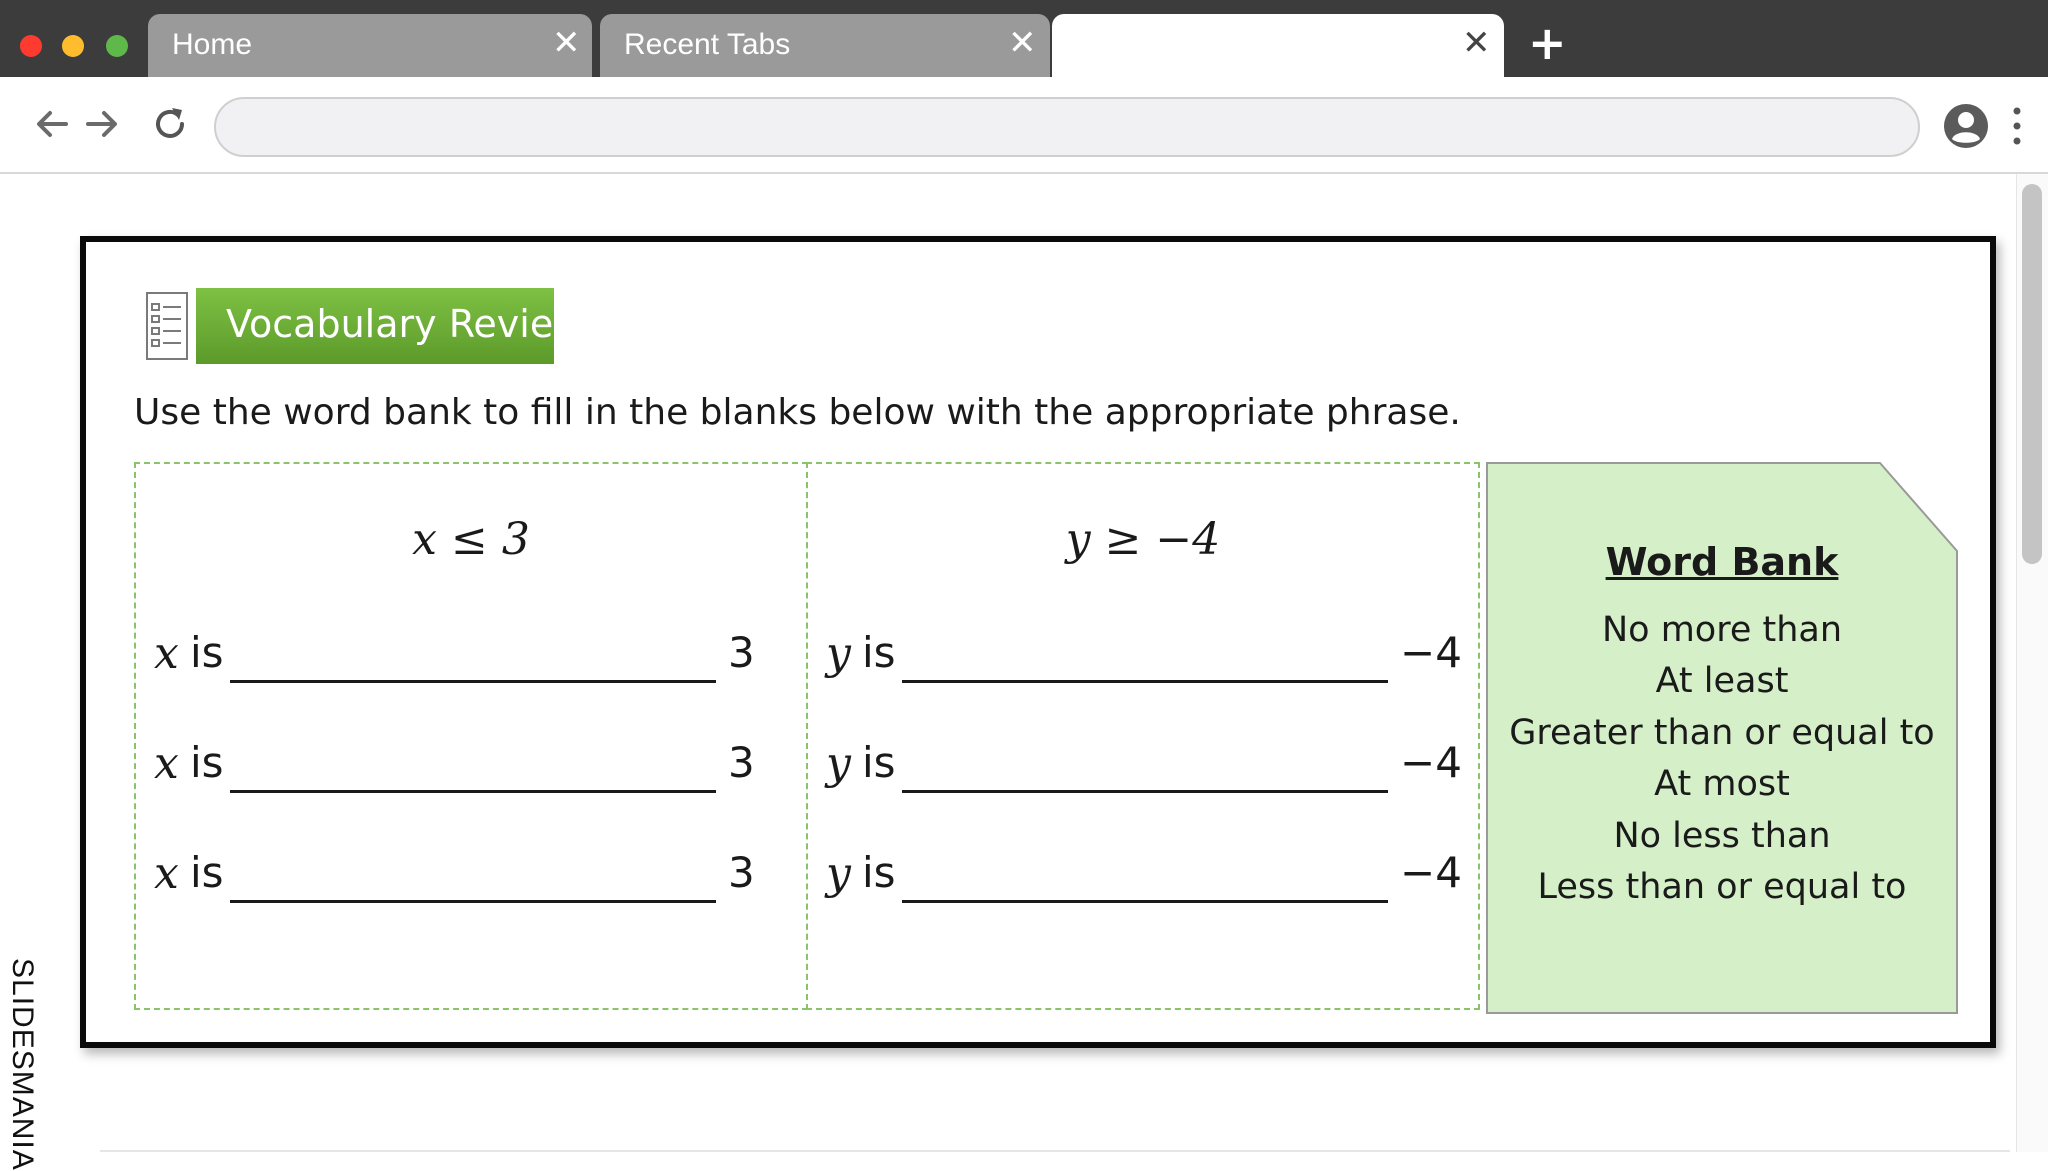 This screenshot has height=1171, width=2048. I want to click on browser-toolbar, so click(1024, 125).